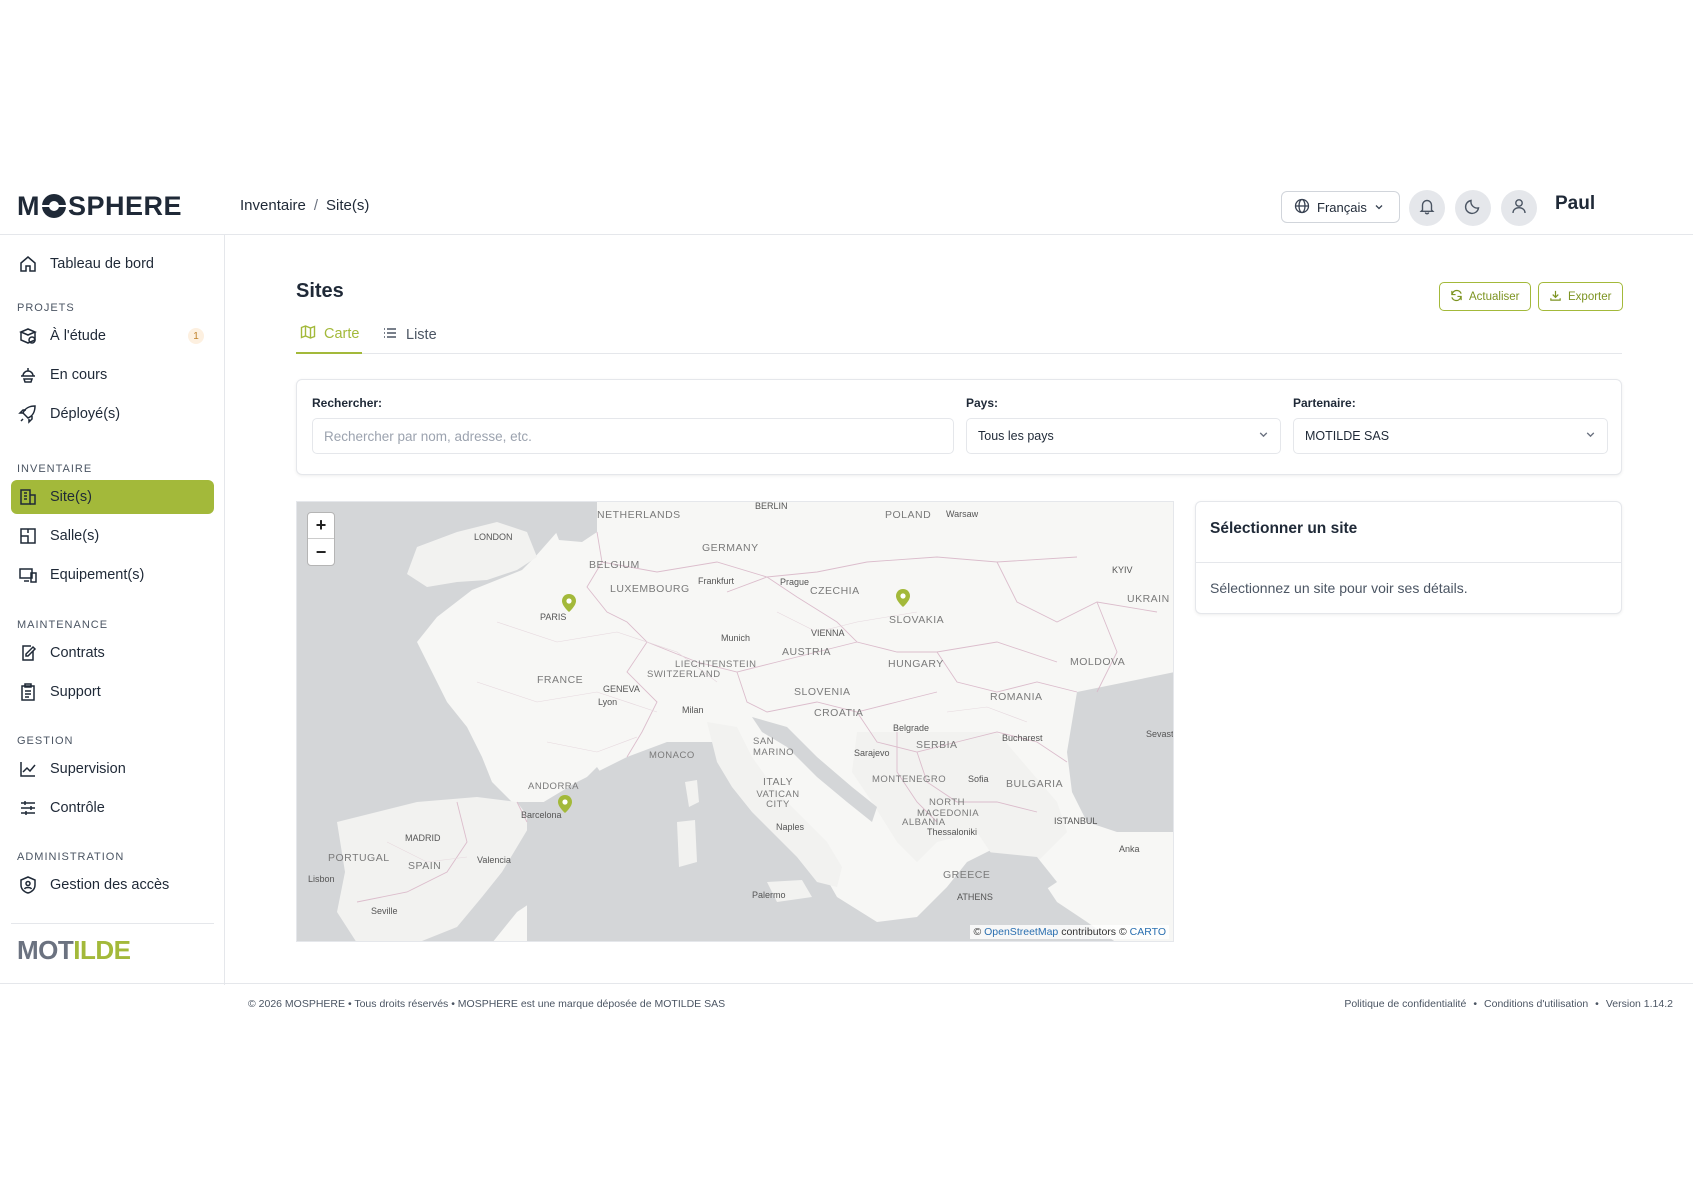 The width and height of the screenshot is (1693, 1200). I want to click on sidebar-item-sites: Site(s), so click(112, 497).